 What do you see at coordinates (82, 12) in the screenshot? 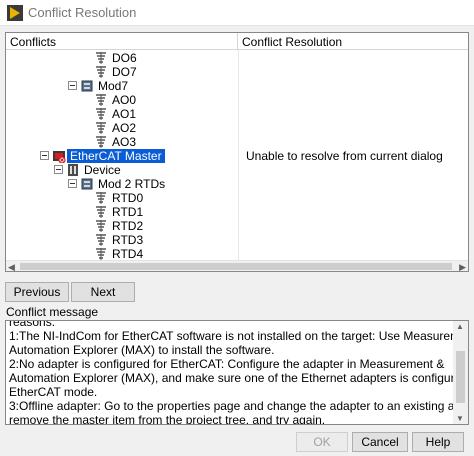
I see `window-title: Conflict Resolution` at bounding box center [82, 12].